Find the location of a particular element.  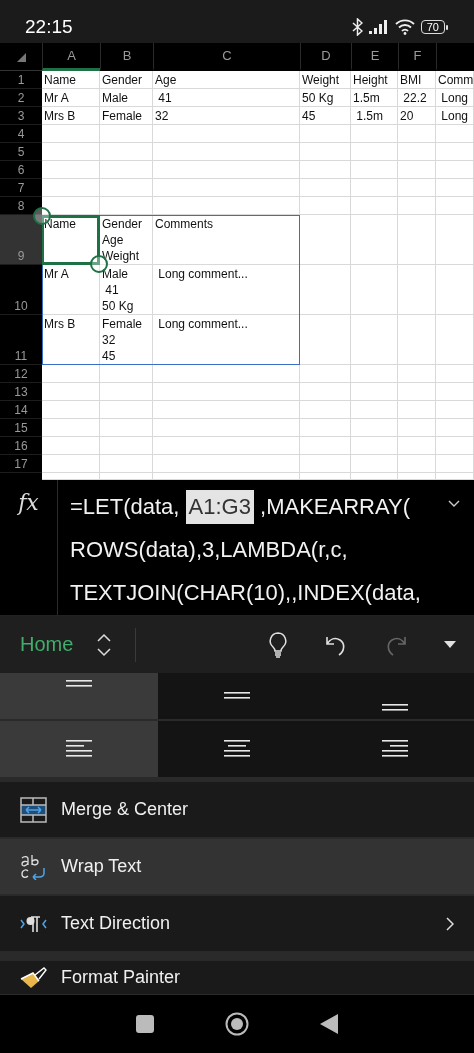

switch-tab-button is located at coordinates (104, 644).